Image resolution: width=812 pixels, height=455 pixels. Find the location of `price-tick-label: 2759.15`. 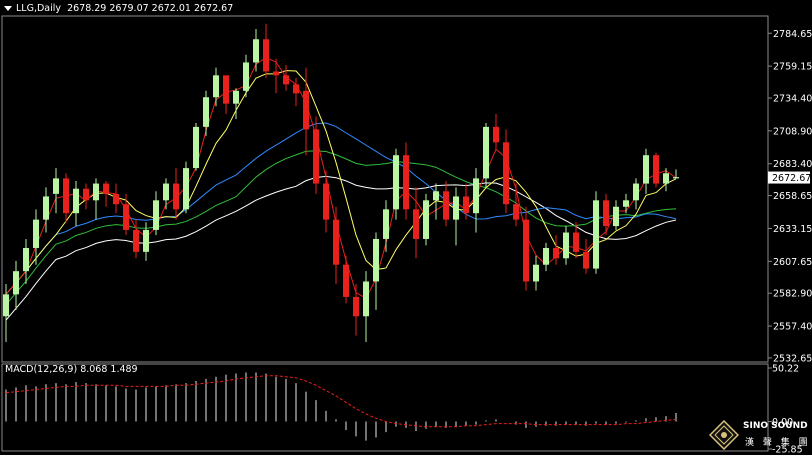

price-tick-label: 2759.15 is located at coordinates (792, 67).